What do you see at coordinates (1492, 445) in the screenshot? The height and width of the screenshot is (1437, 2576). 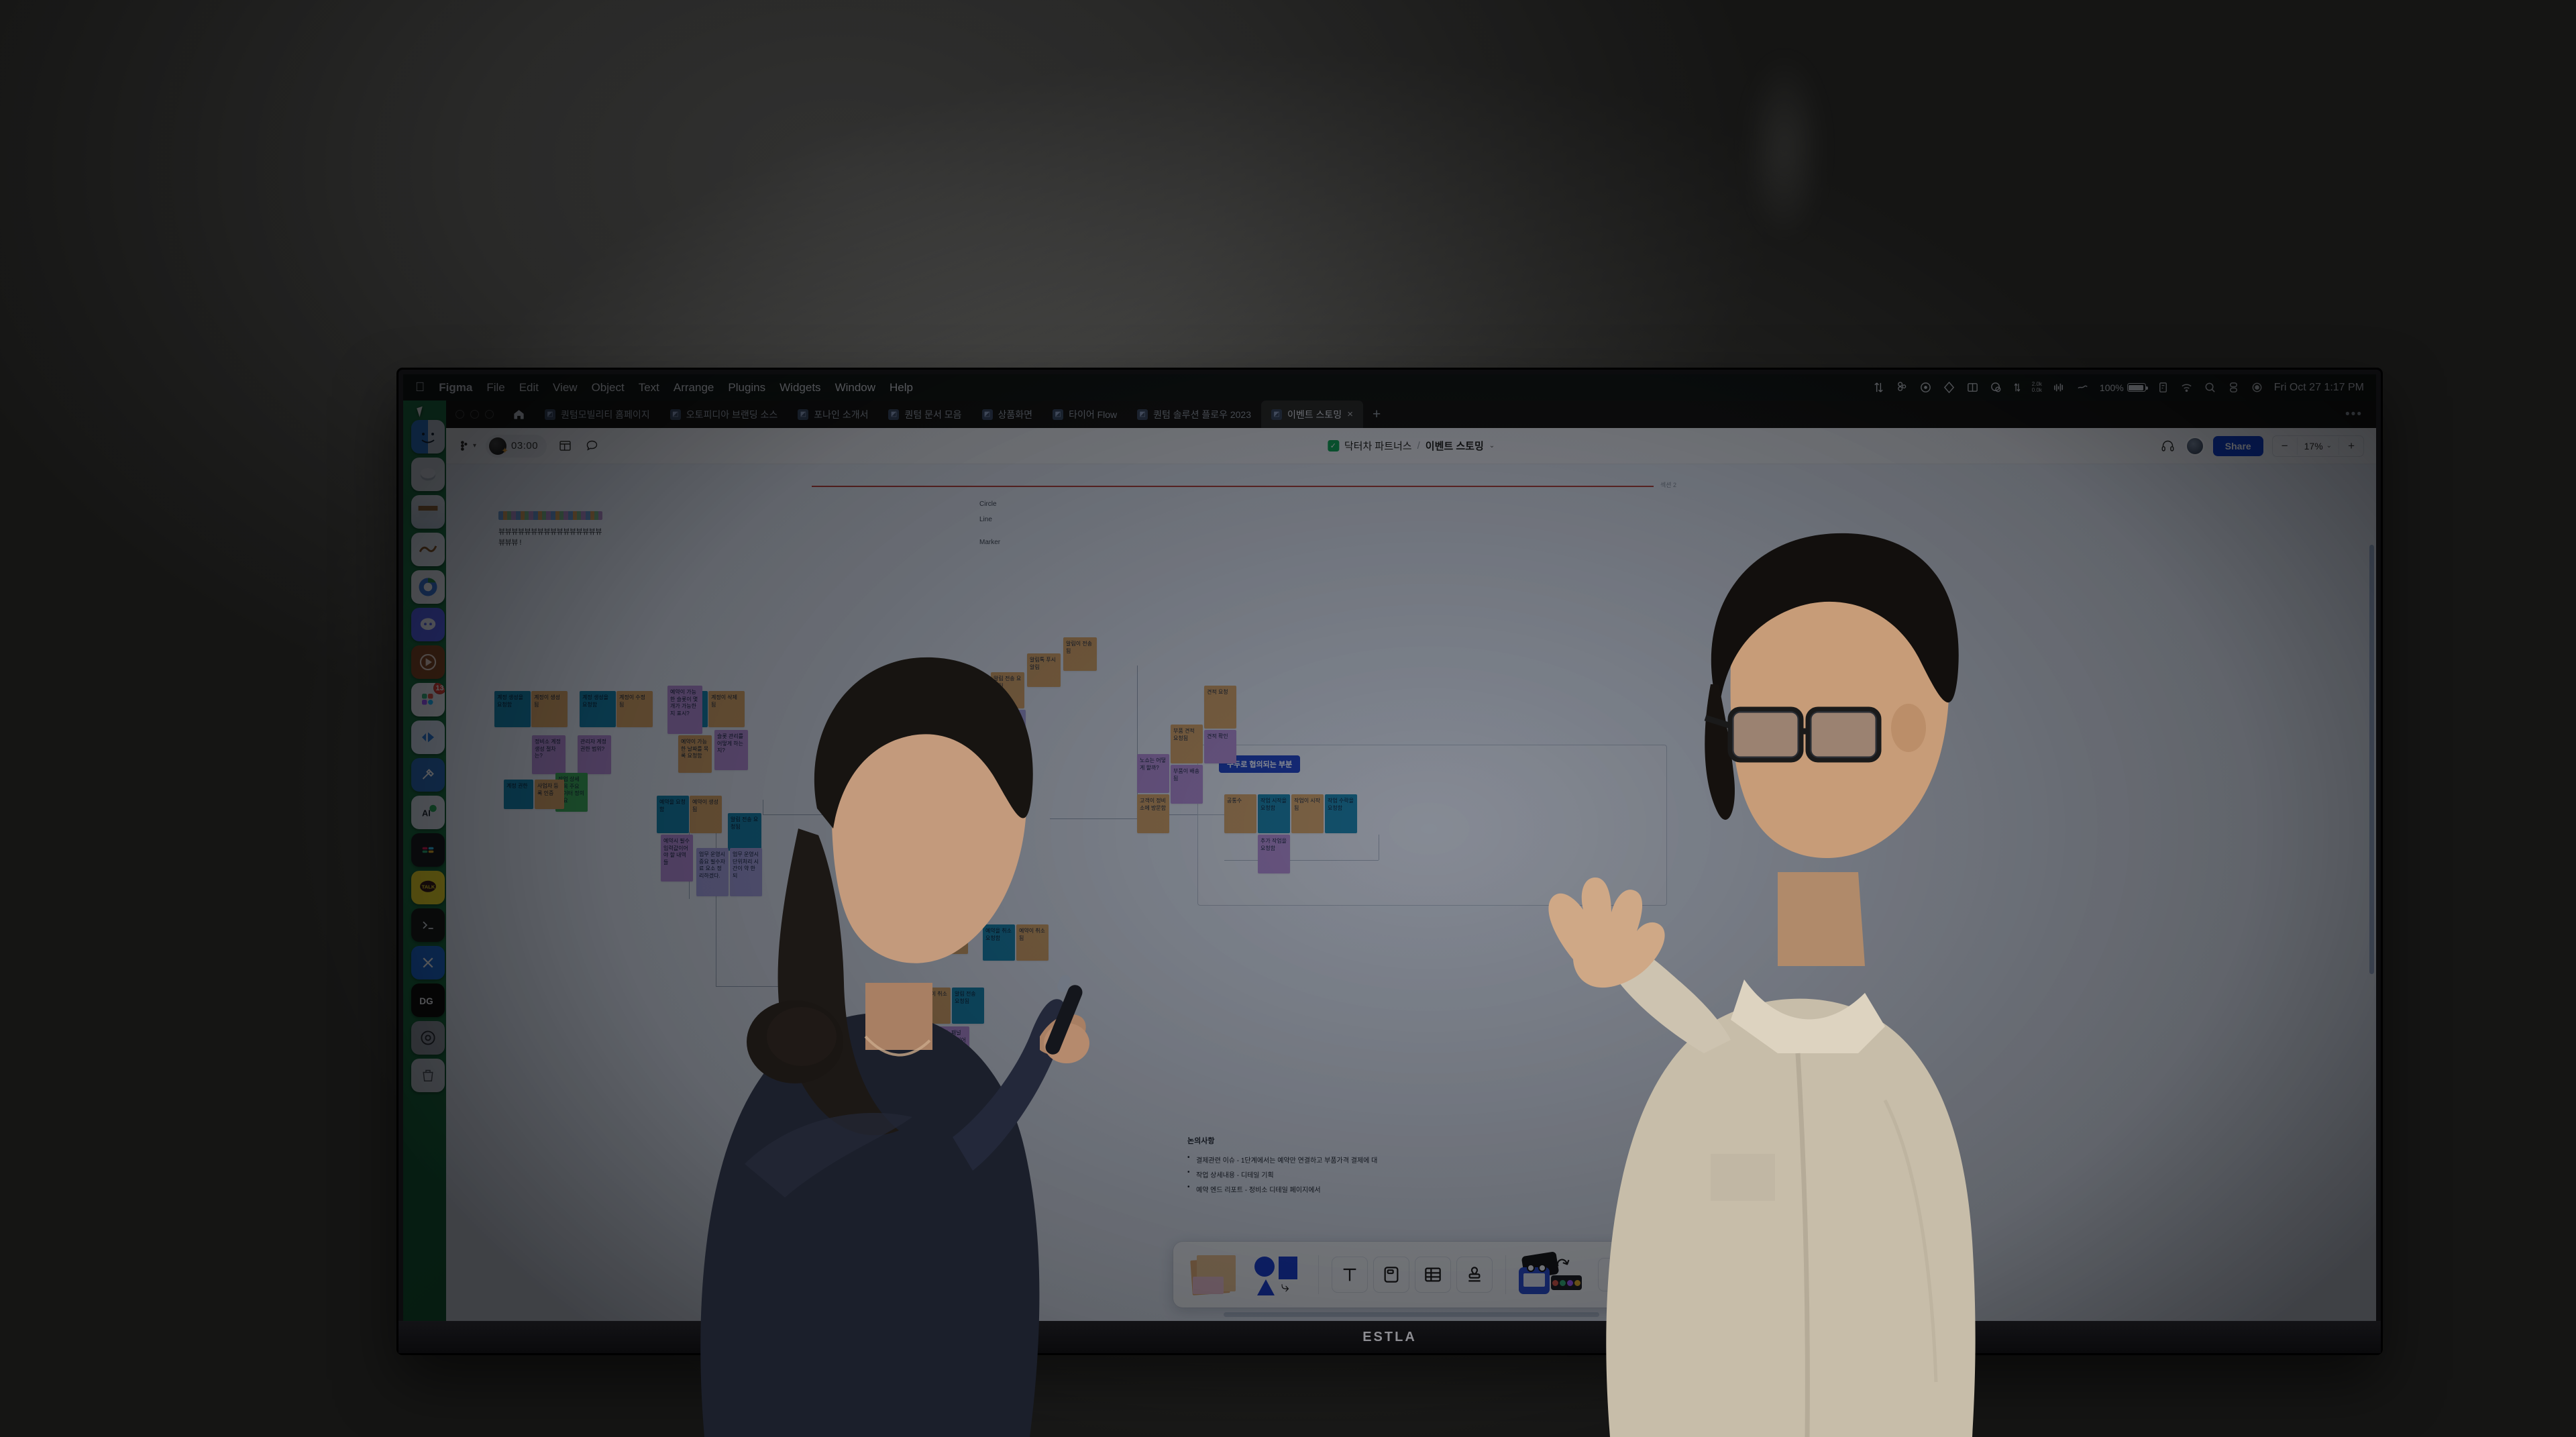 I see `chevron-down-icon: ⌄` at bounding box center [1492, 445].